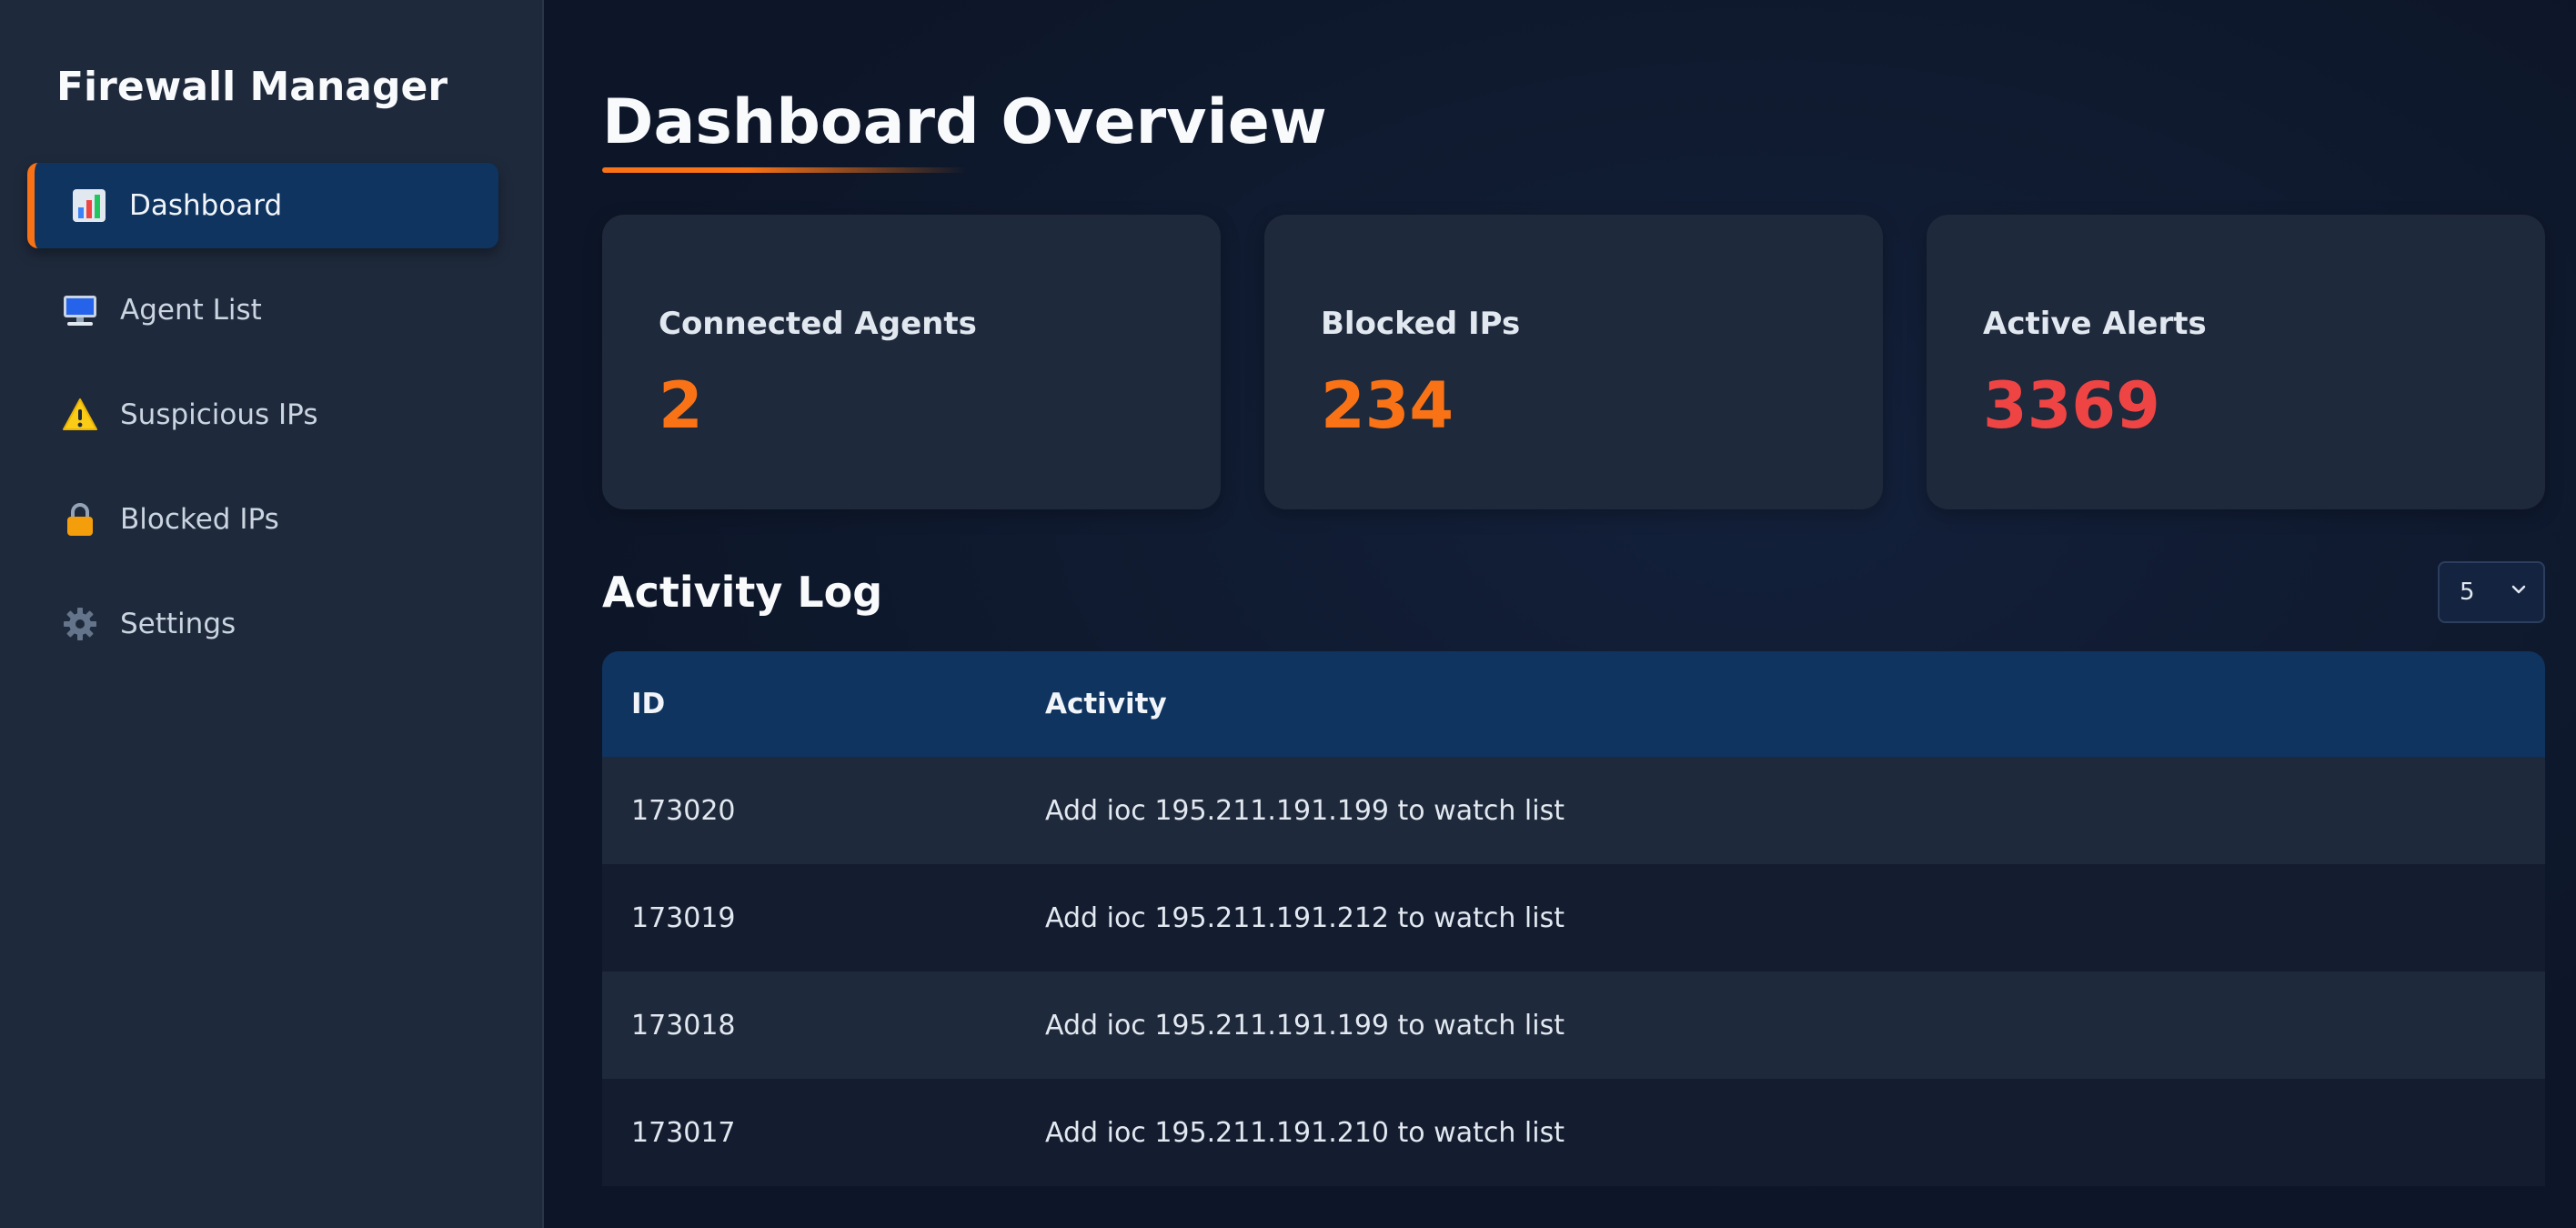 This screenshot has width=2576, height=1228. What do you see at coordinates (219, 415) in the screenshot?
I see `sidebar-item-label: Suspicious IPs` at bounding box center [219, 415].